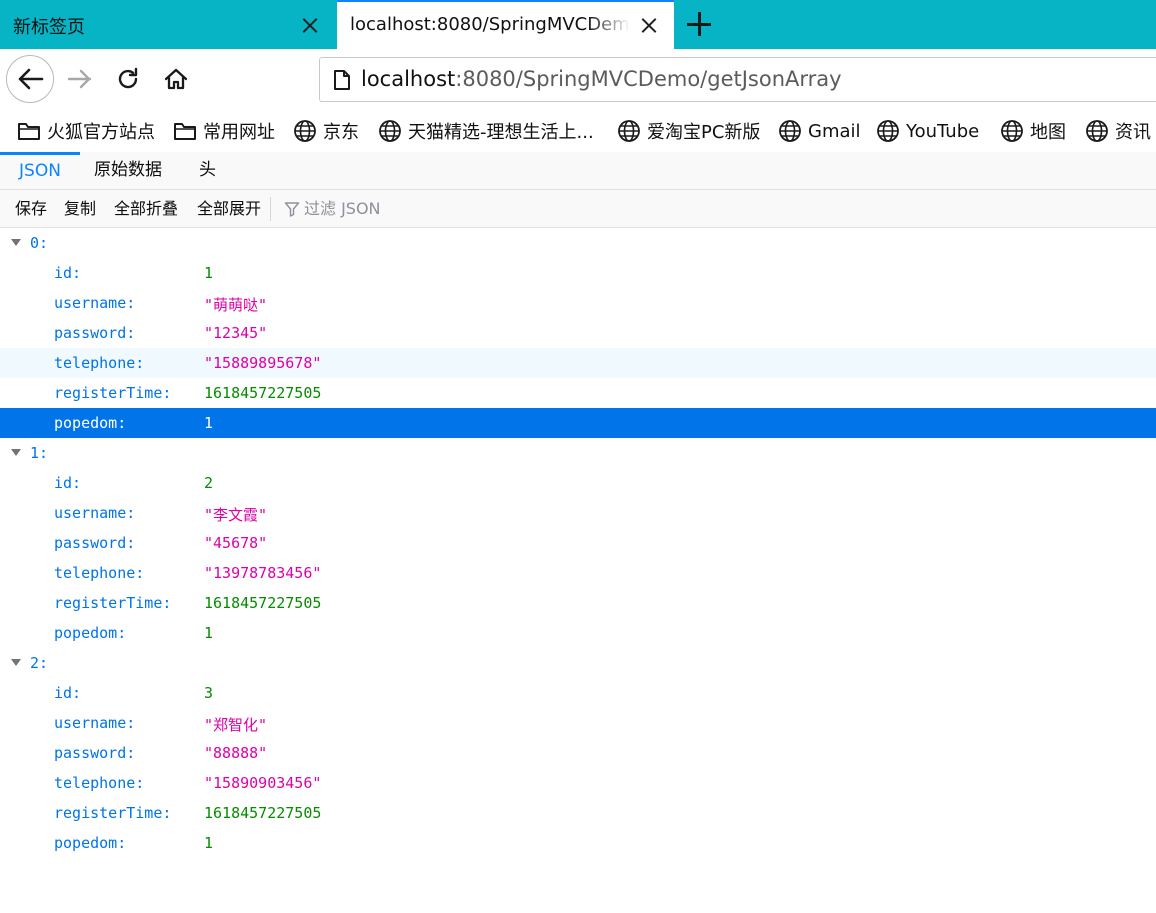 The height and width of the screenshot is (913, 1156). I want to click on json-value: 2, so click(209, 483).